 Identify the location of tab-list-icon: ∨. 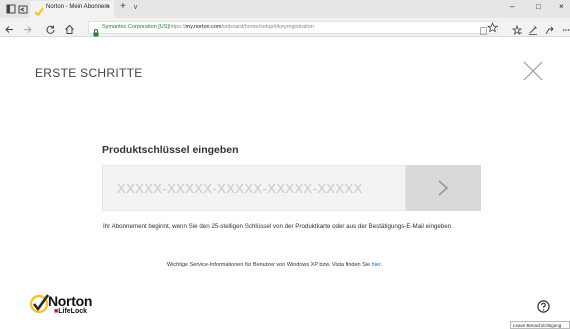
(135, 7).